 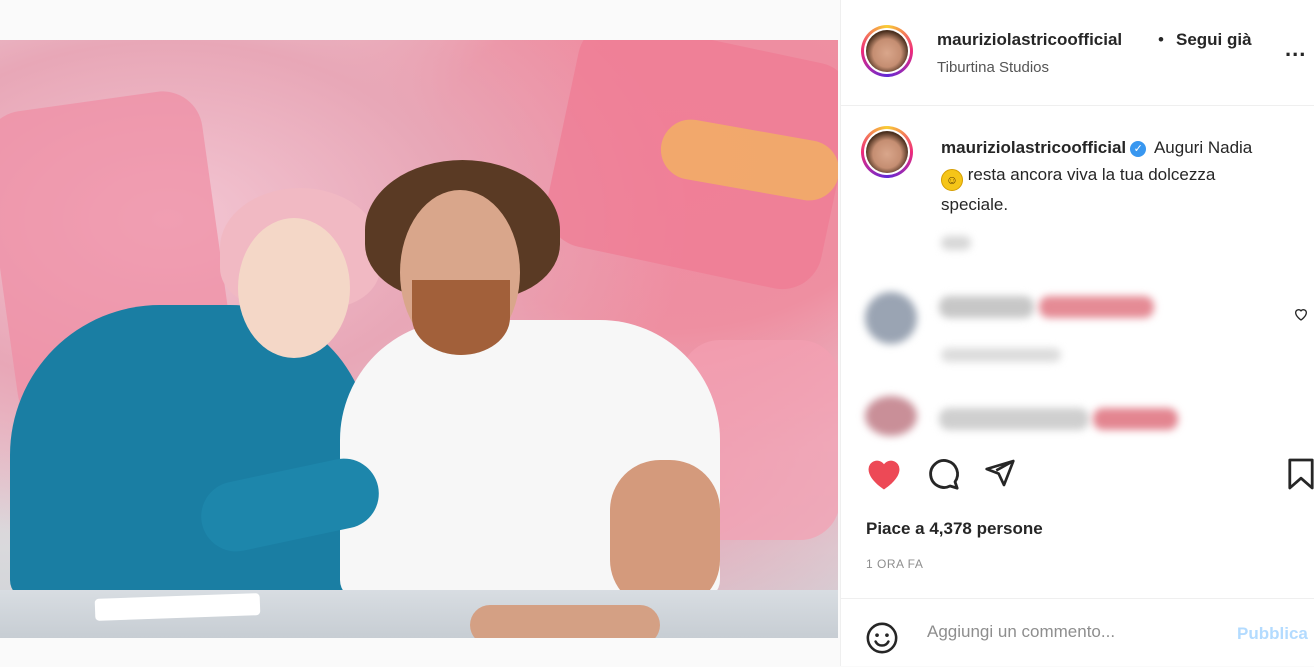 What do you see at coordinates (1077, 461) in the screenshot?
I see `post-action-bar` at bounding box center [1077, 461].